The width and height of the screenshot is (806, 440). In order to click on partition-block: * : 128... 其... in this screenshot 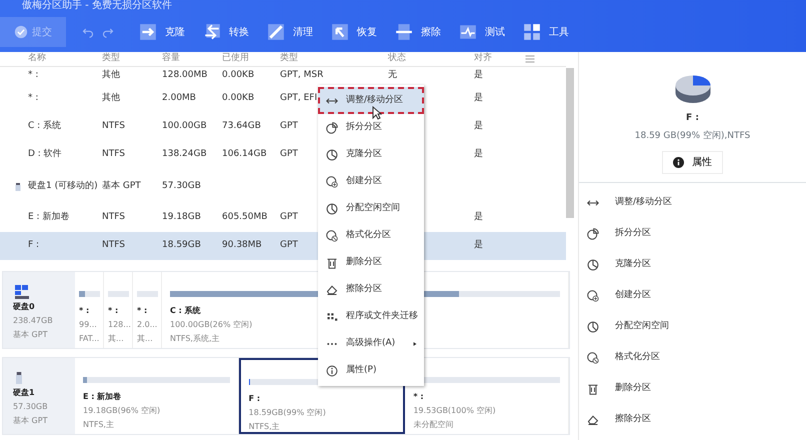, I will do `click(118, 310)`.